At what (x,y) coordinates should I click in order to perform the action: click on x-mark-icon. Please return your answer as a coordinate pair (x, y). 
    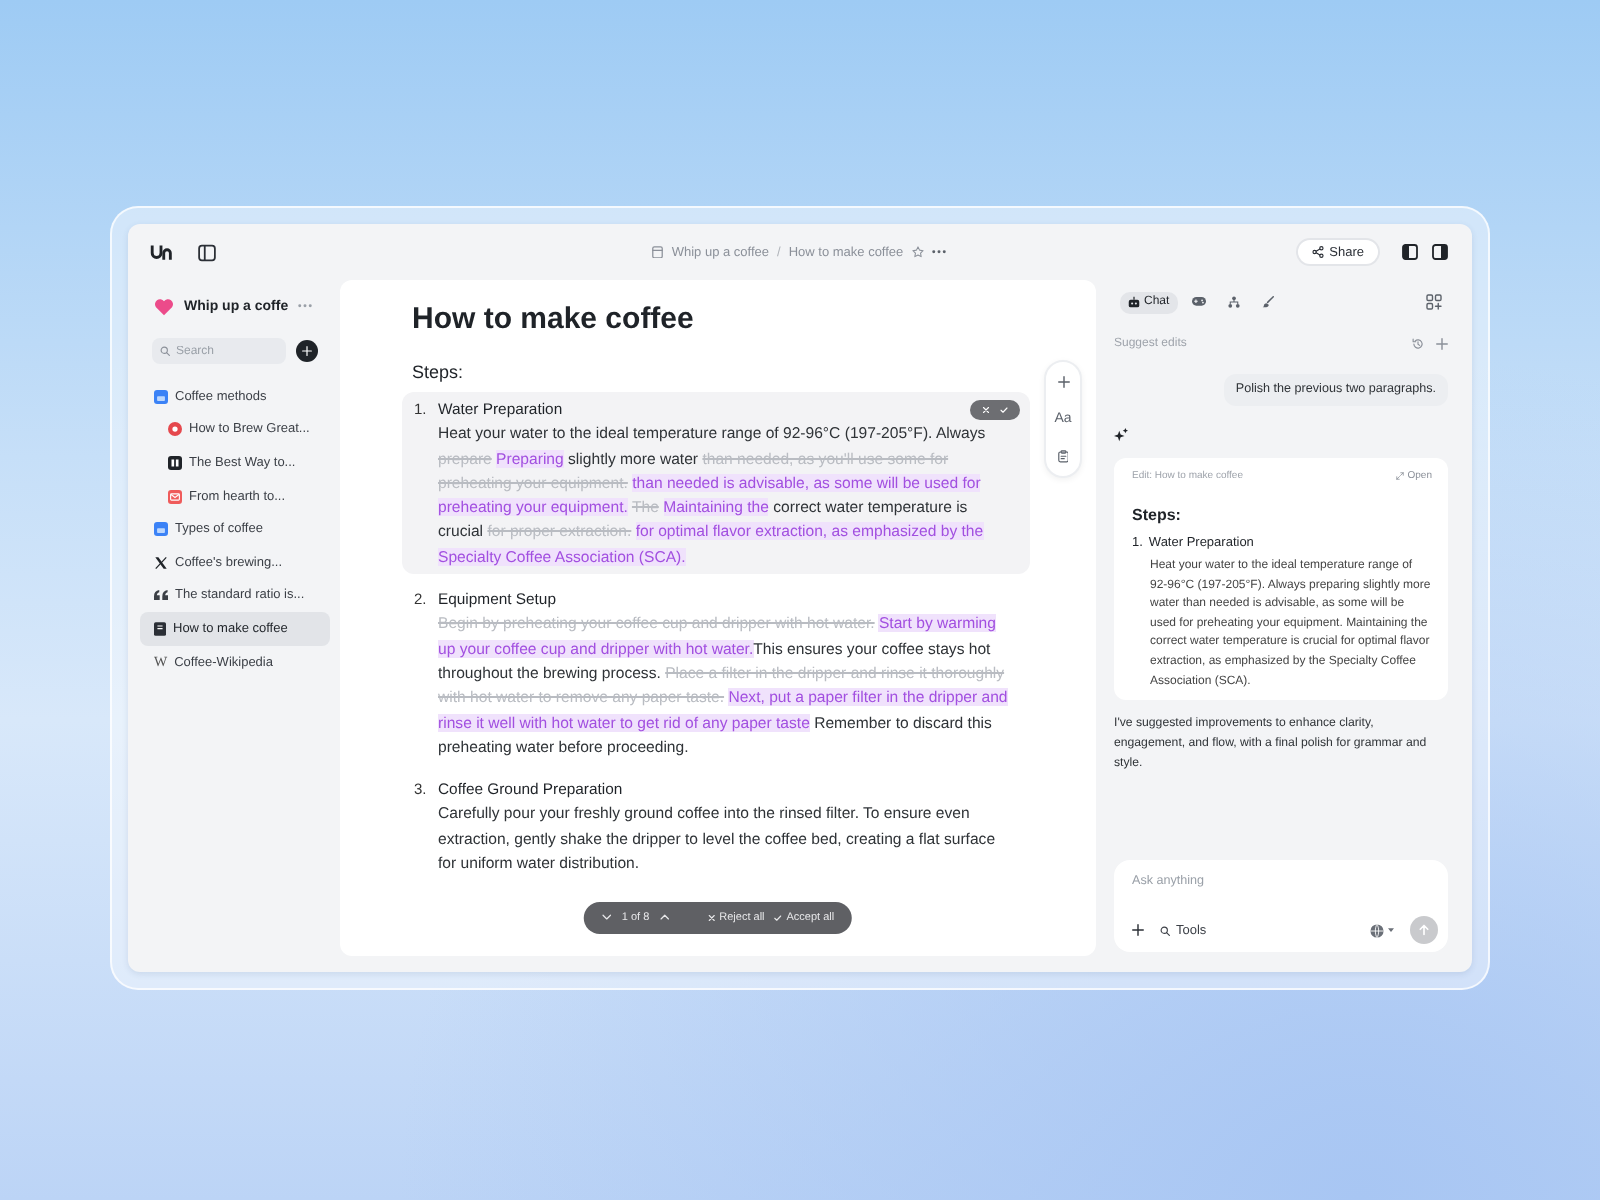
    Looking at the image, I should click on (161, 562).